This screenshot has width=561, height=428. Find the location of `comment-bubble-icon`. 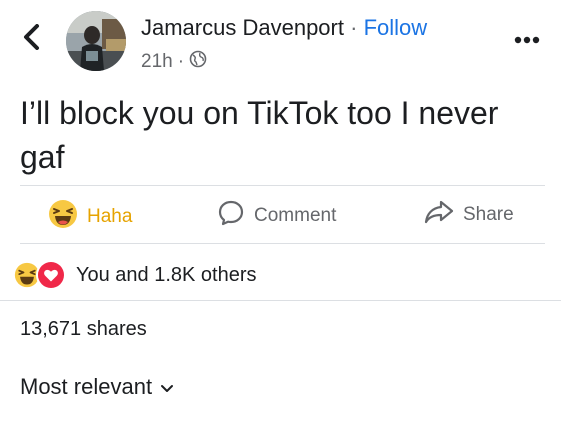

comment-bubble-icon is located at coordinates (231, 216).